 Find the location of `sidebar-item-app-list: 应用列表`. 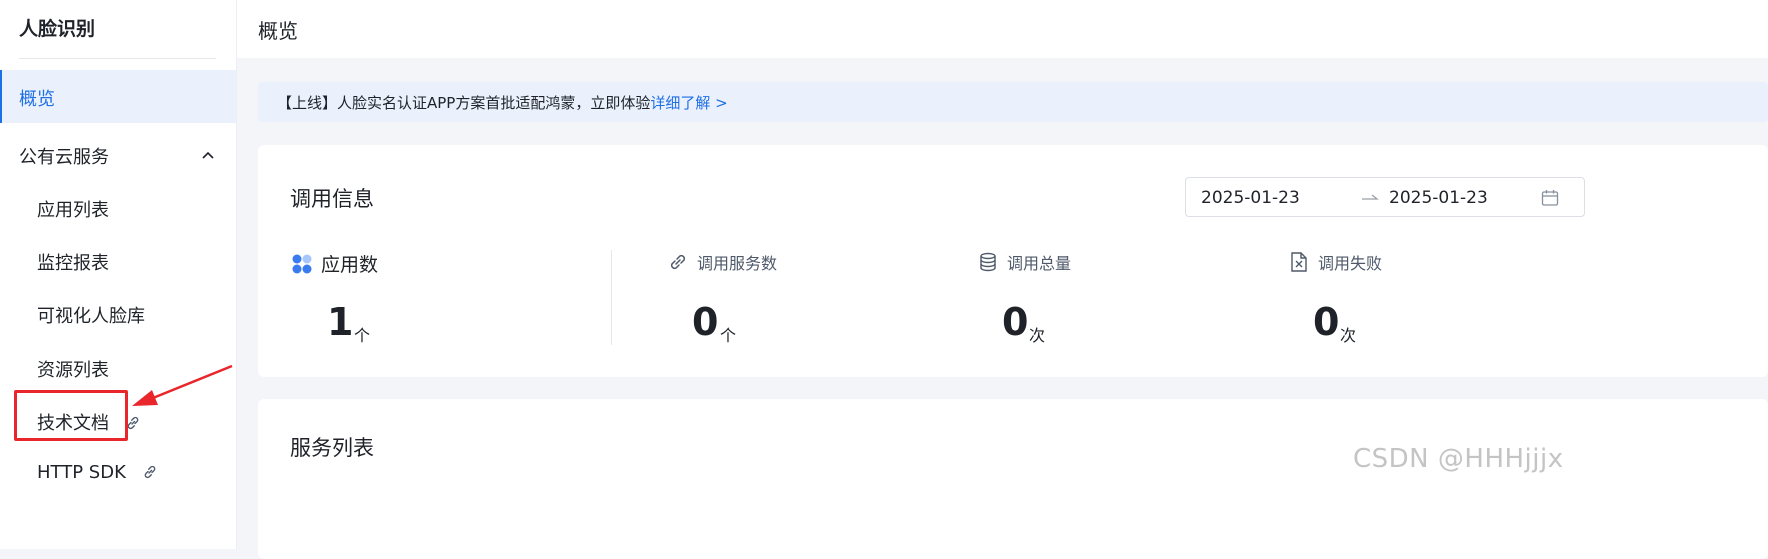

sidebar-item-app-list: 应用列表 is located at coordinates (73, 209).